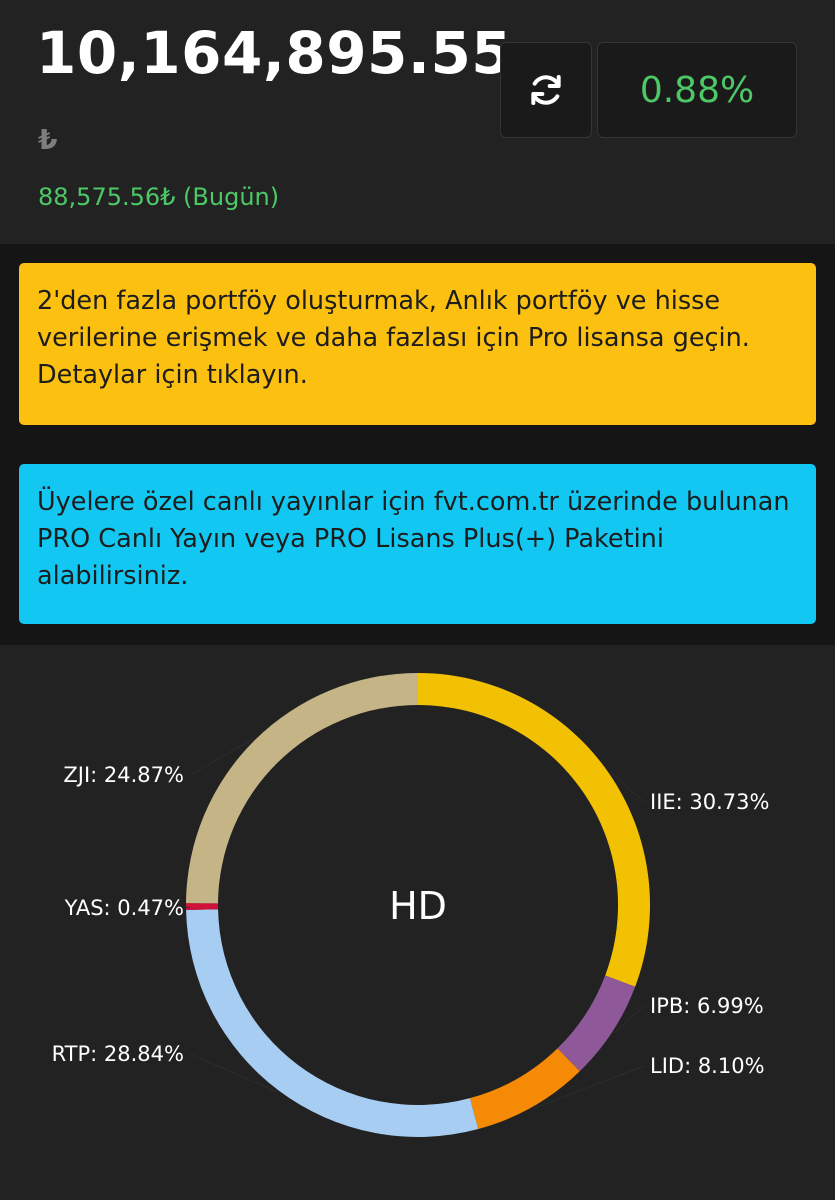 This screenshot has height=1200, width=835. Describe the element at coordinates (202, 906) in the screenshot. I see `slice-yas` at that location.